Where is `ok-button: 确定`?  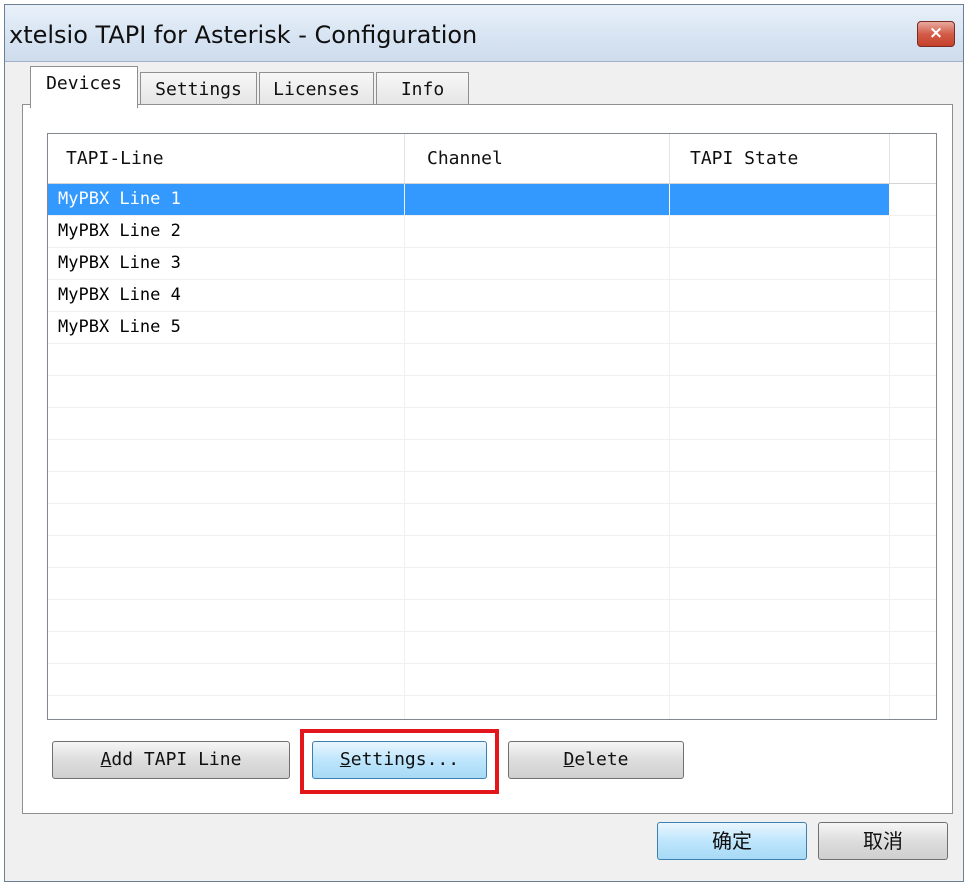
ok-button: 确定 is located at coordinates (732, 841).